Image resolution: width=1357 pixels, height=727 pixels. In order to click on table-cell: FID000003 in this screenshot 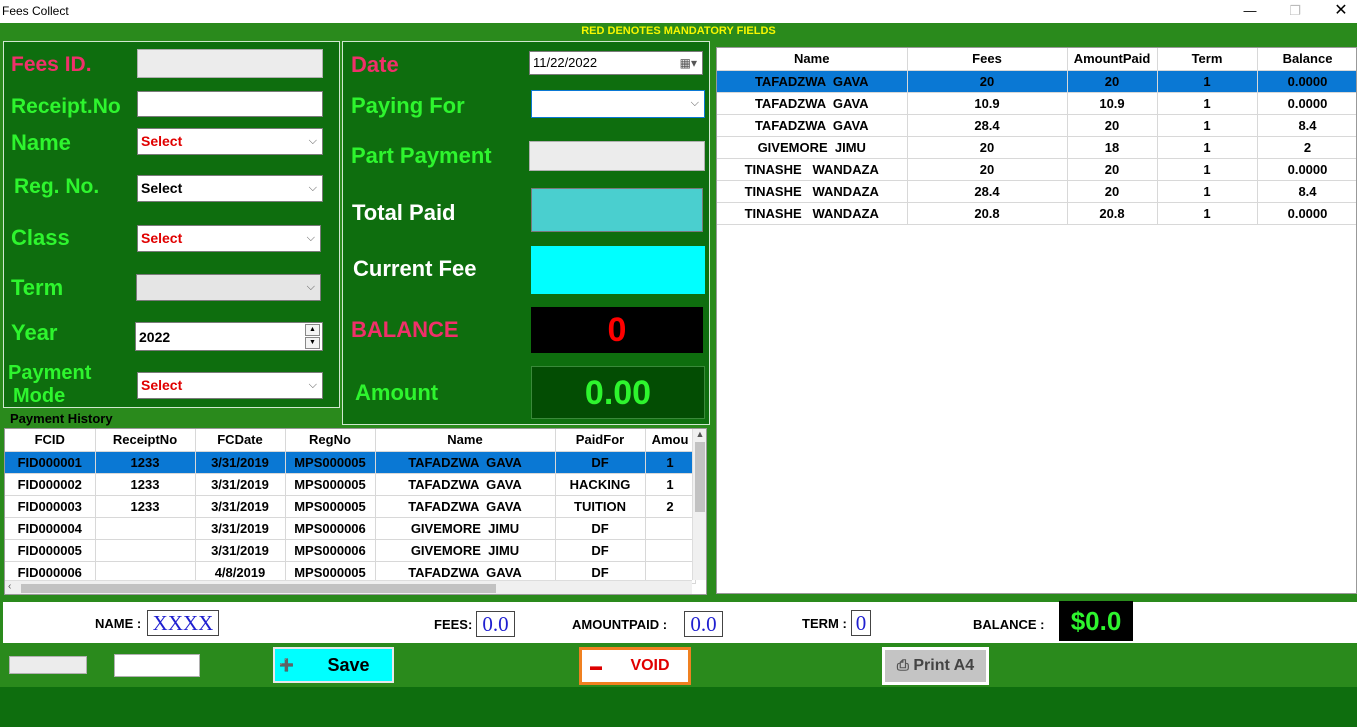, I will do `click(50, 506)`.